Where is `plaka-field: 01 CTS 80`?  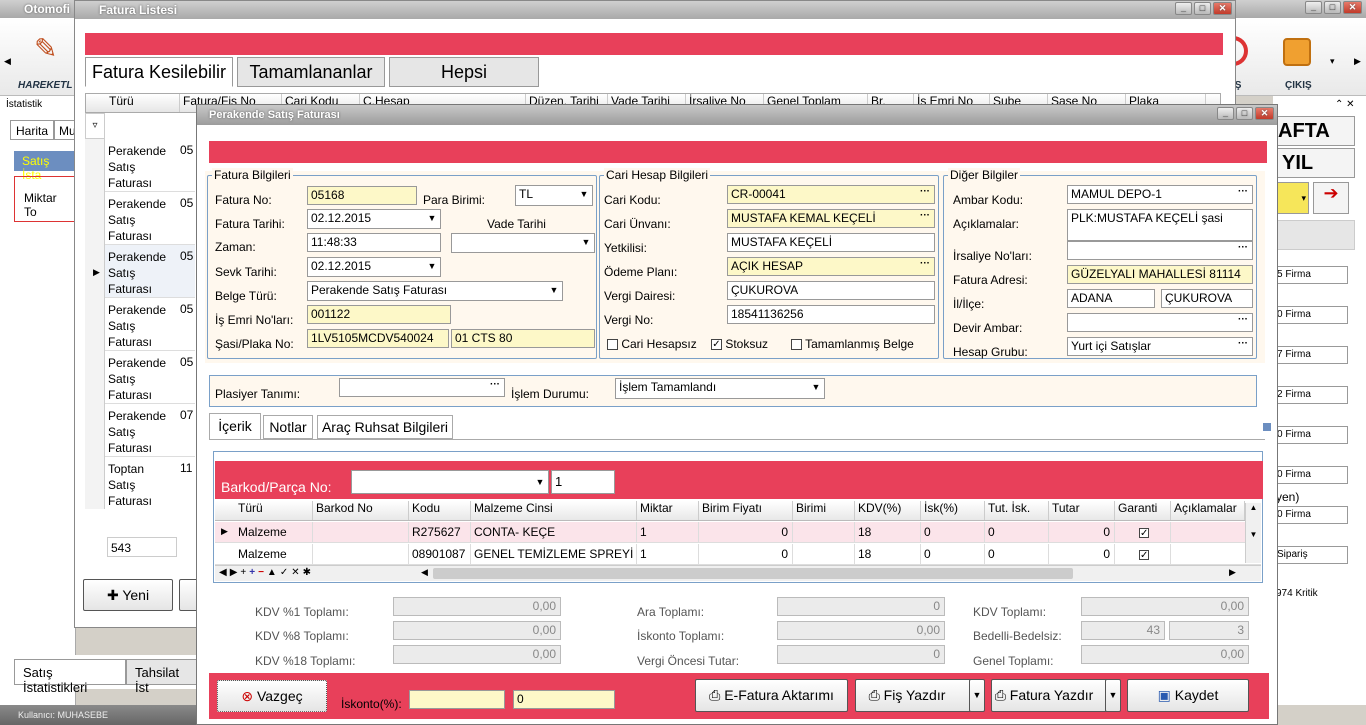
plaka-field: 01 CTS 80 is located at coordinates (523, 338).